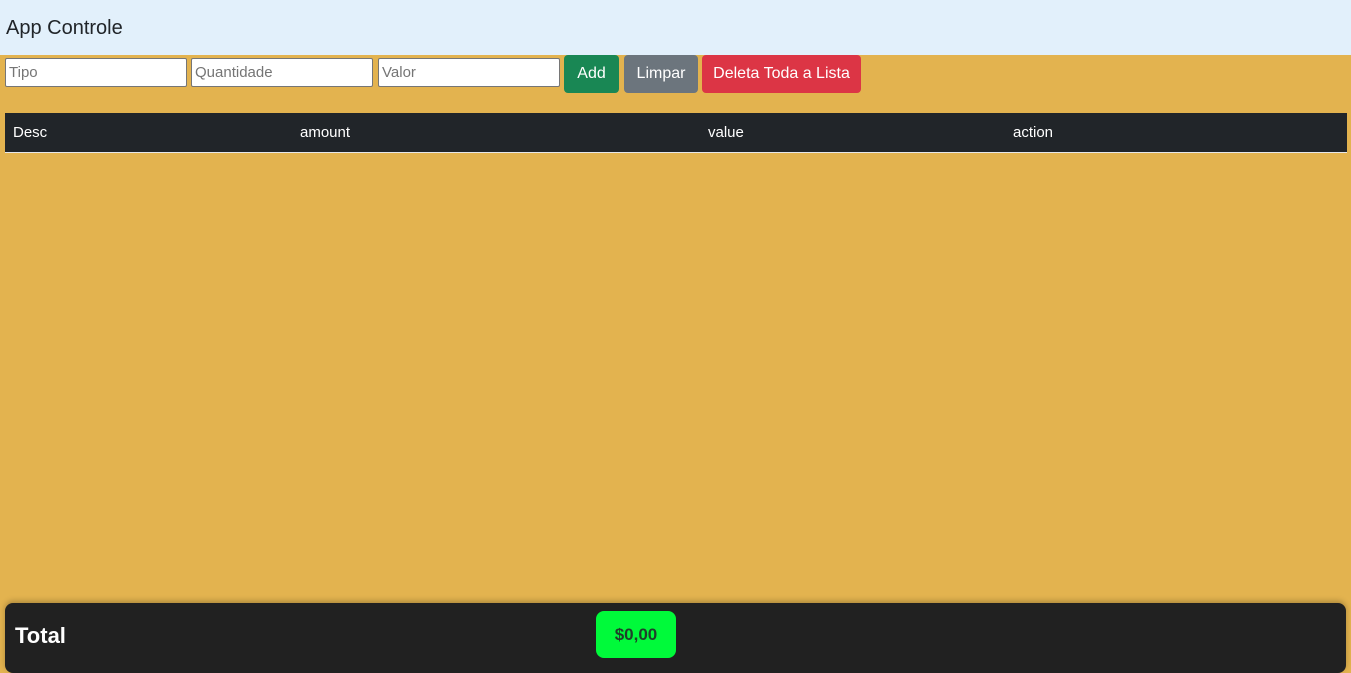  What do you see at coordinates (96, 72) in the screenshot?
I see `tipo-input` at bounding box center [96, 72].